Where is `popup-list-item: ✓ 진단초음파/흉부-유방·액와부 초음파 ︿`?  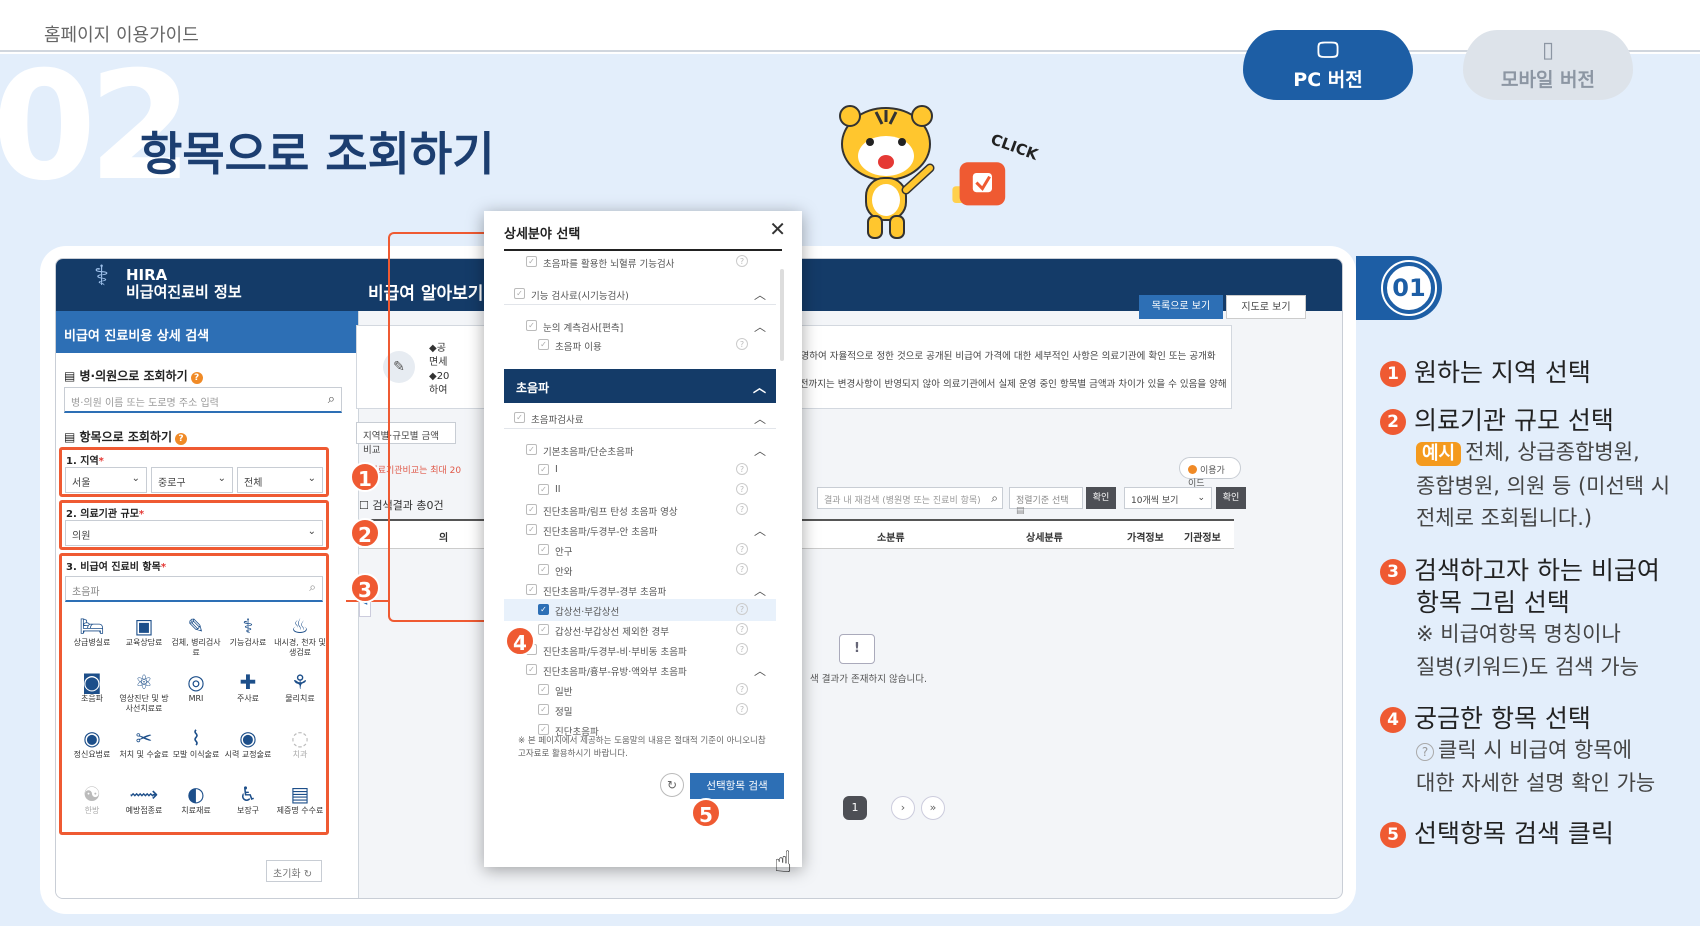
popup-list-item: ✓ 진단초음파/흉부-유방·액와부 초음파 ︿ is located at coordinates (640, 670).